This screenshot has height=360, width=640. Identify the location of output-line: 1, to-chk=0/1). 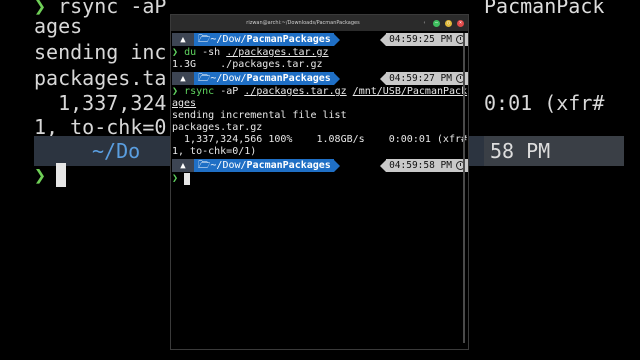
(214, 151).